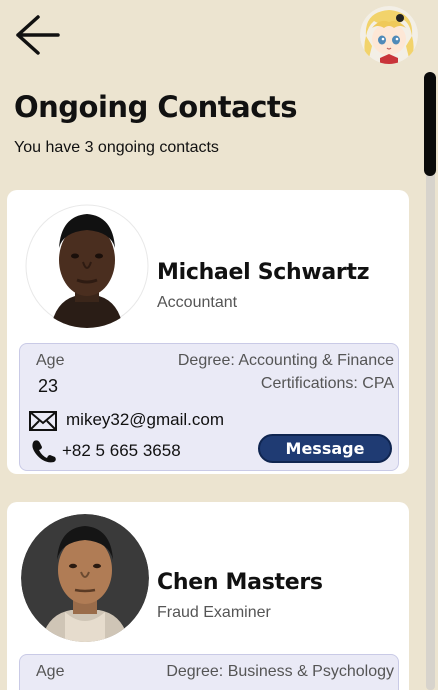 This screenshot has width=438, height=690. I want to click on phone-icon, so click(44, 451).